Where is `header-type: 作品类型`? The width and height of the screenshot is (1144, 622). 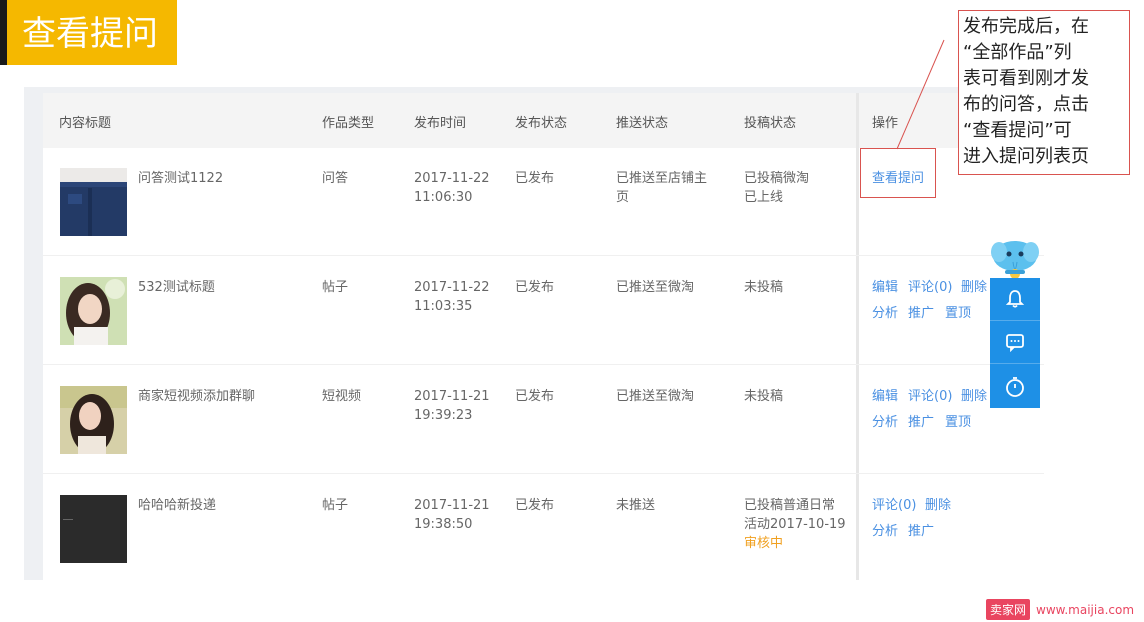
header-type: 作品类型 is located at coordinates (348, 123).